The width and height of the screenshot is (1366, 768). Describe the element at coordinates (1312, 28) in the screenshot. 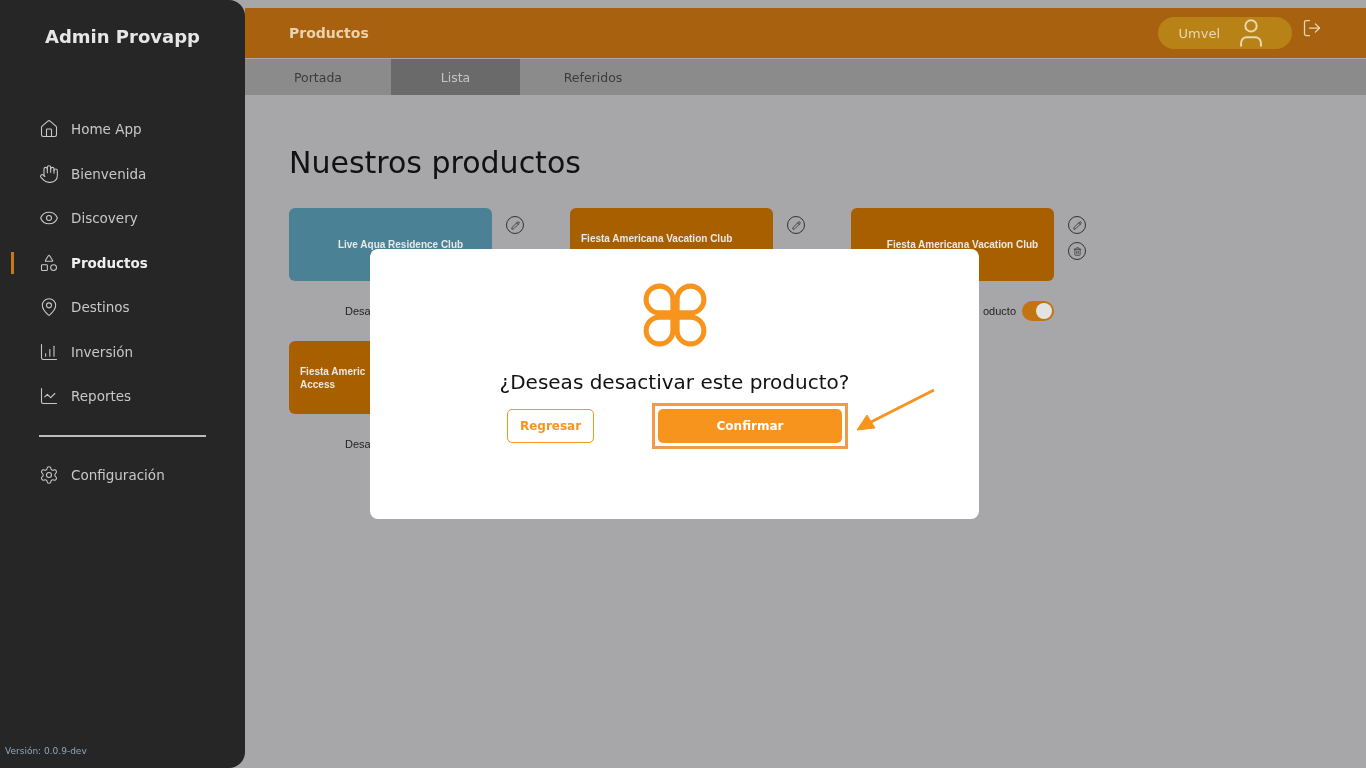

I see `logout-icon` at that location.